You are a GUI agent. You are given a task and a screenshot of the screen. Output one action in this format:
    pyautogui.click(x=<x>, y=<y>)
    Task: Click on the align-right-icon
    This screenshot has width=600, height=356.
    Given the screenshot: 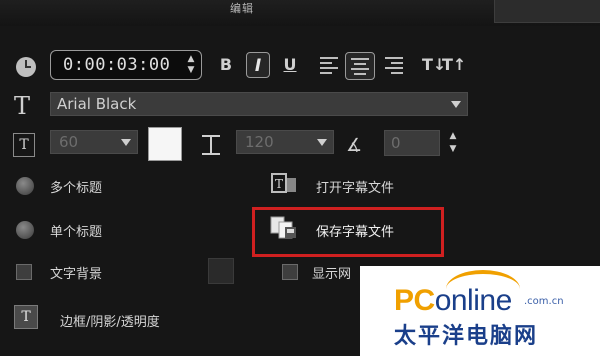 What is the action you would take?
    pyautogui.click(x=394, y=65)
    